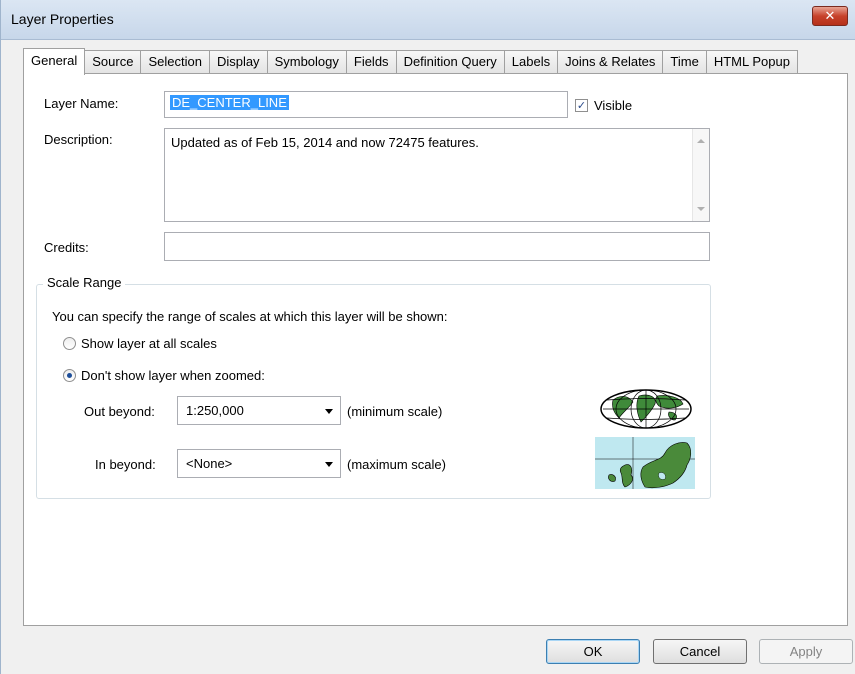  I want to click on in-beyond-value: <None>, so click(209, 463).